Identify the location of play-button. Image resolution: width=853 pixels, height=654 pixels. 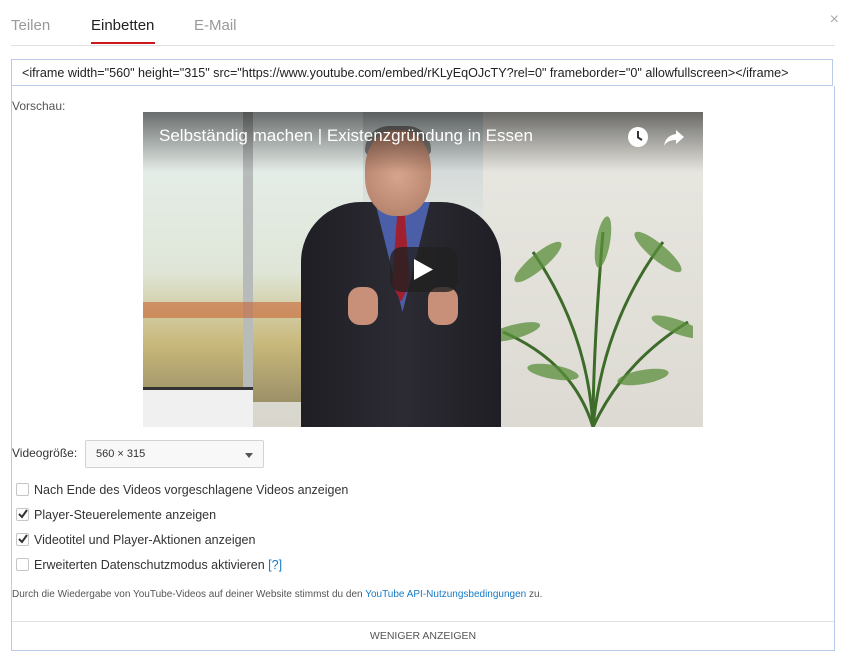
(424, 269).